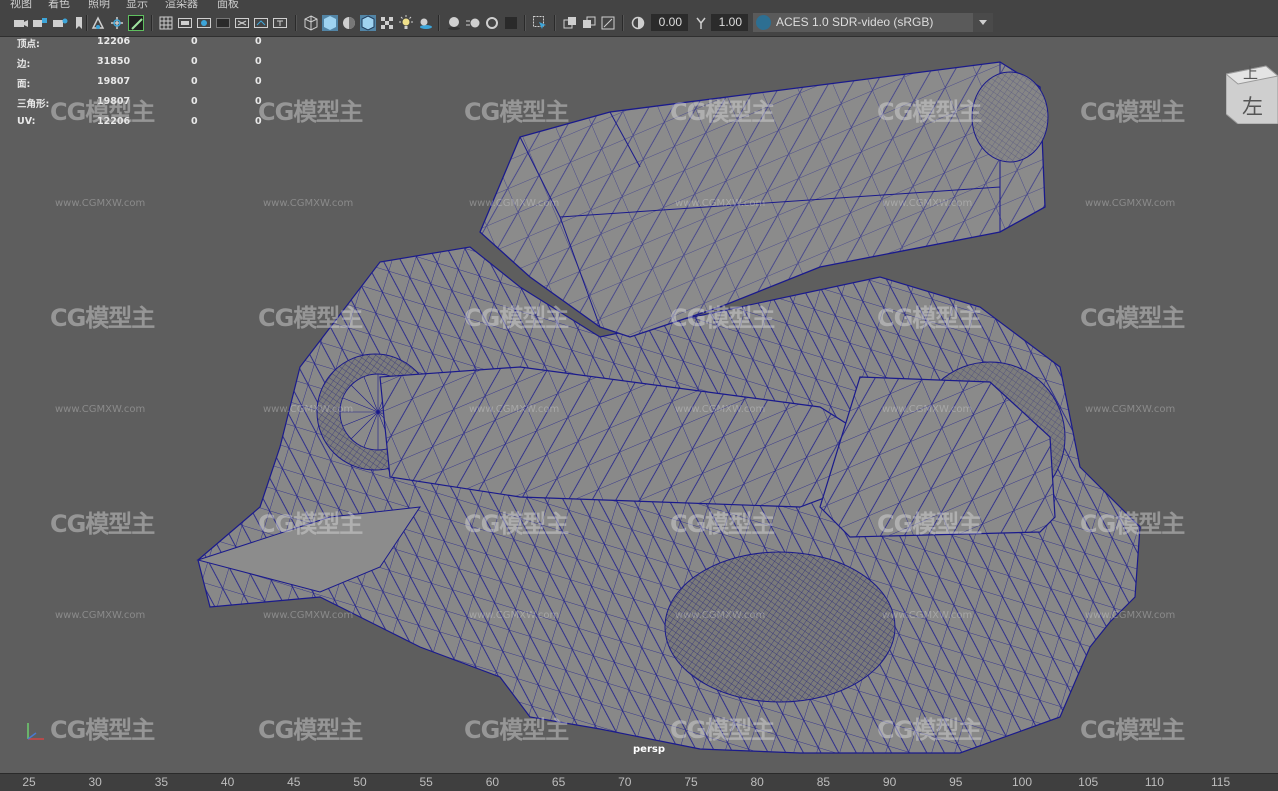  I want to click on film-gate-icon, so click(185, 23).